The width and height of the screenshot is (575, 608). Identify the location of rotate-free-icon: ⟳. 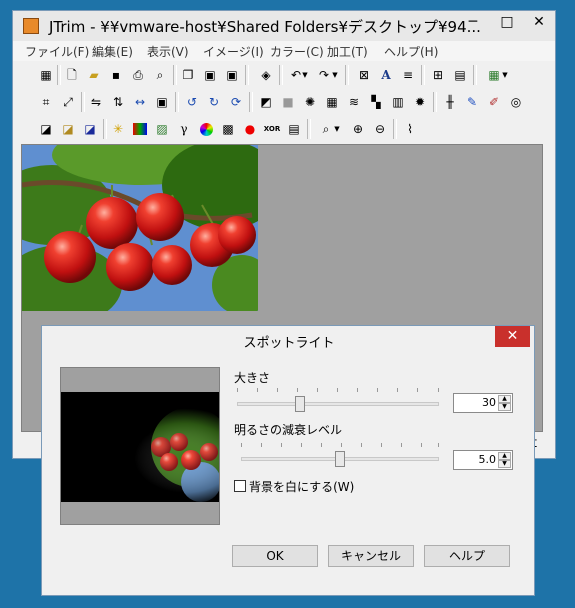
(236, 102).